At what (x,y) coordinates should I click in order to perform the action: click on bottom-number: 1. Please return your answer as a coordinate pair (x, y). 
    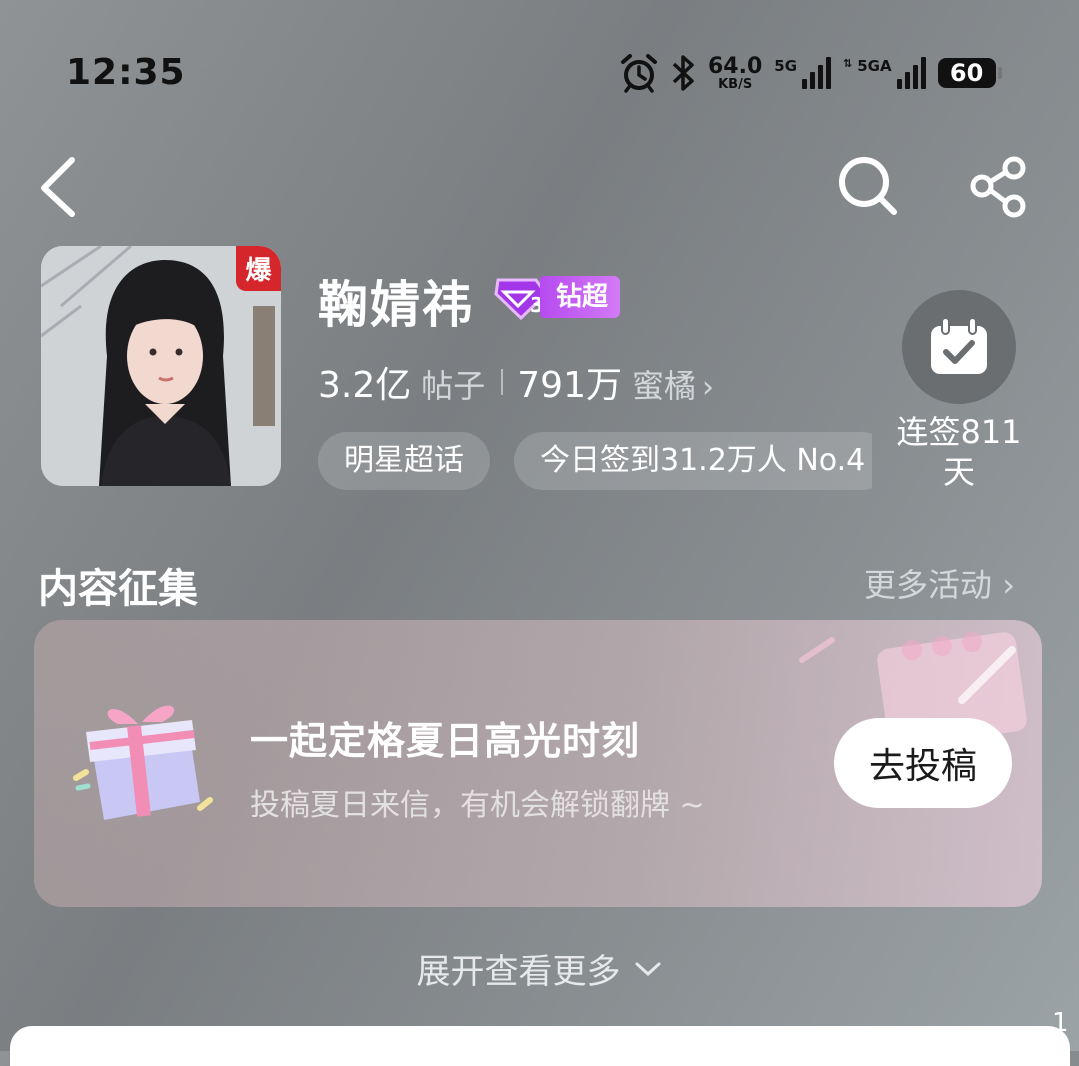
    Looking at the image, I should click on (1060, 1023).